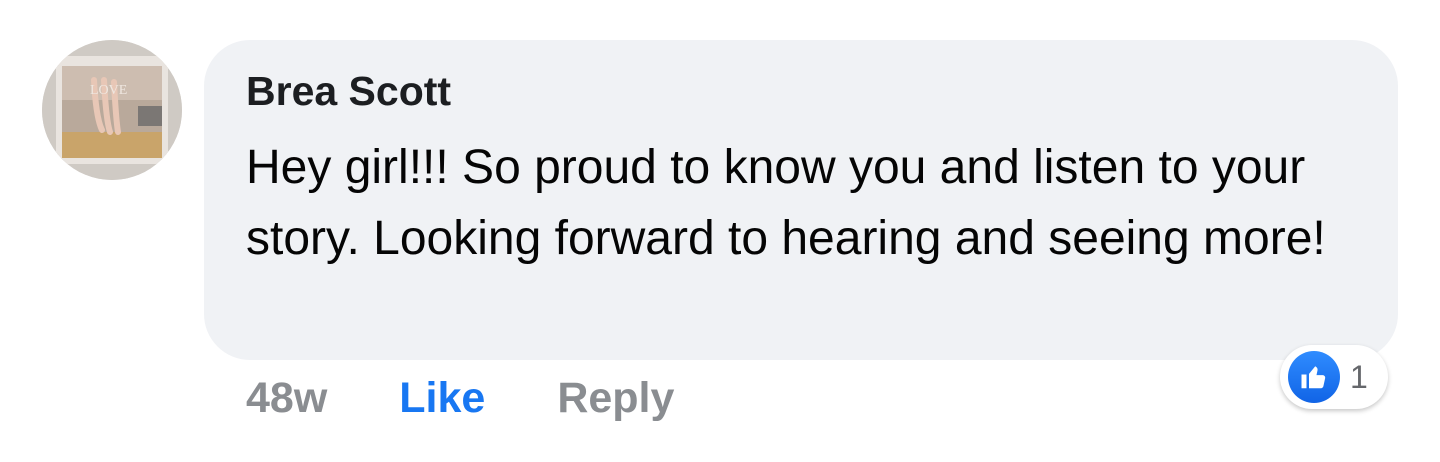  What do you see at coordinates (286, 398) in the screenshot?
I see `comment-timestamp: 48w` at bounding box center [286, 398].